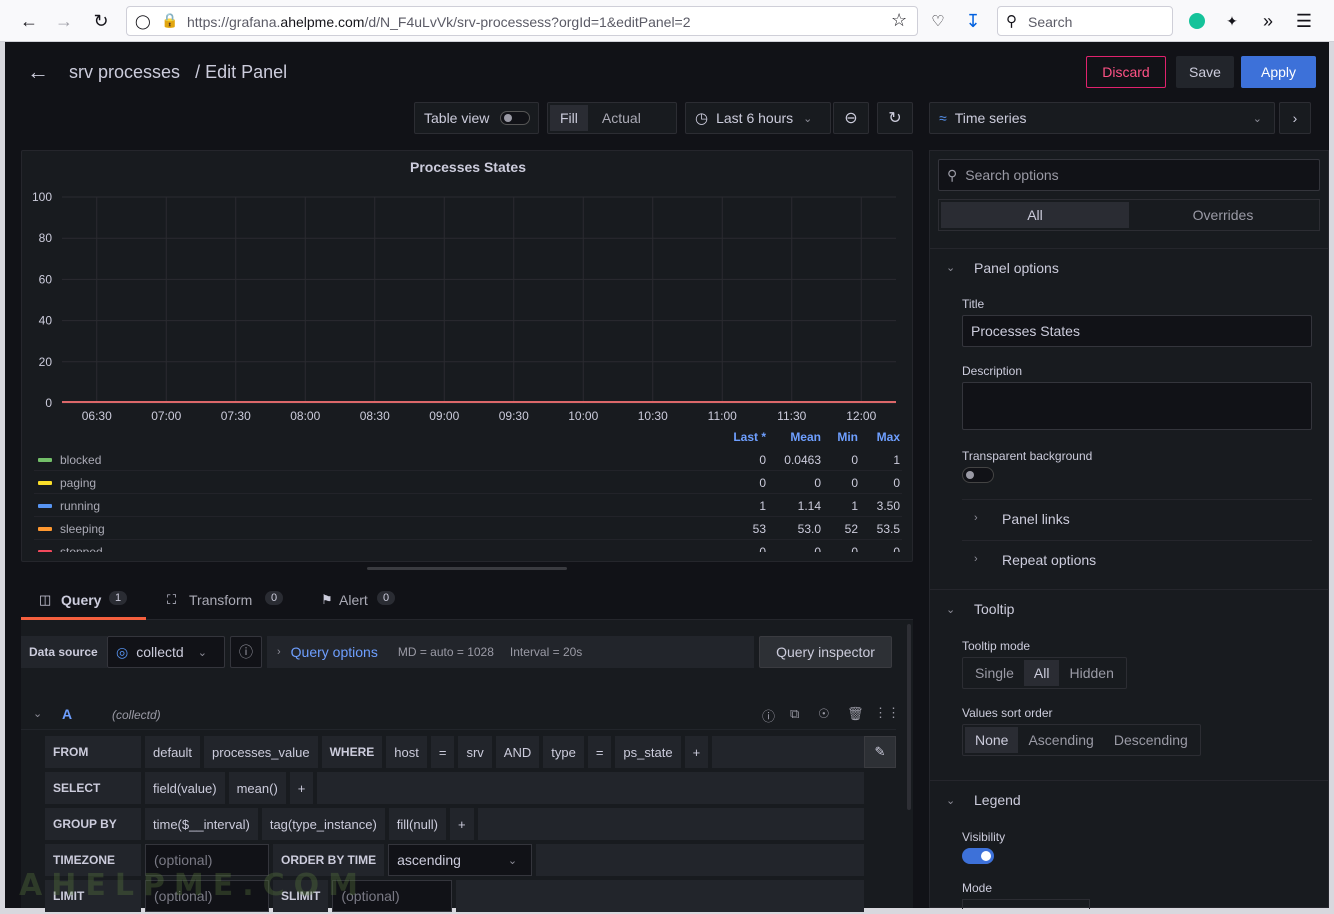  Describe the element at coordinates (563, 752) in the screenshot. I see `where-key-2: type` at that location.